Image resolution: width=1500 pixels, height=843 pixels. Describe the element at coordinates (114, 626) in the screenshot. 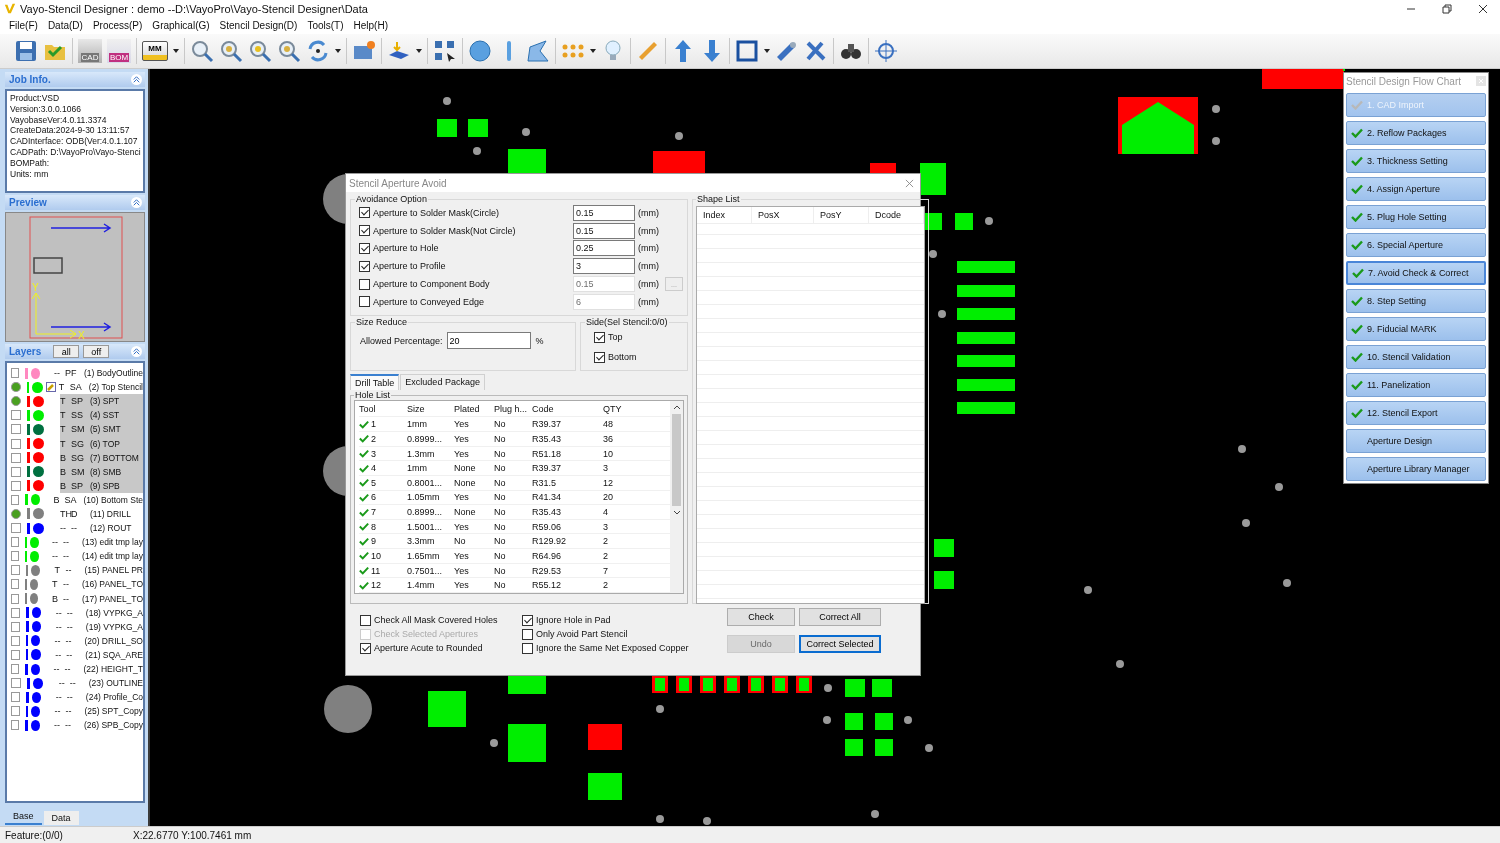

I see `layer-name: (19) VYPKG_A` at that location.